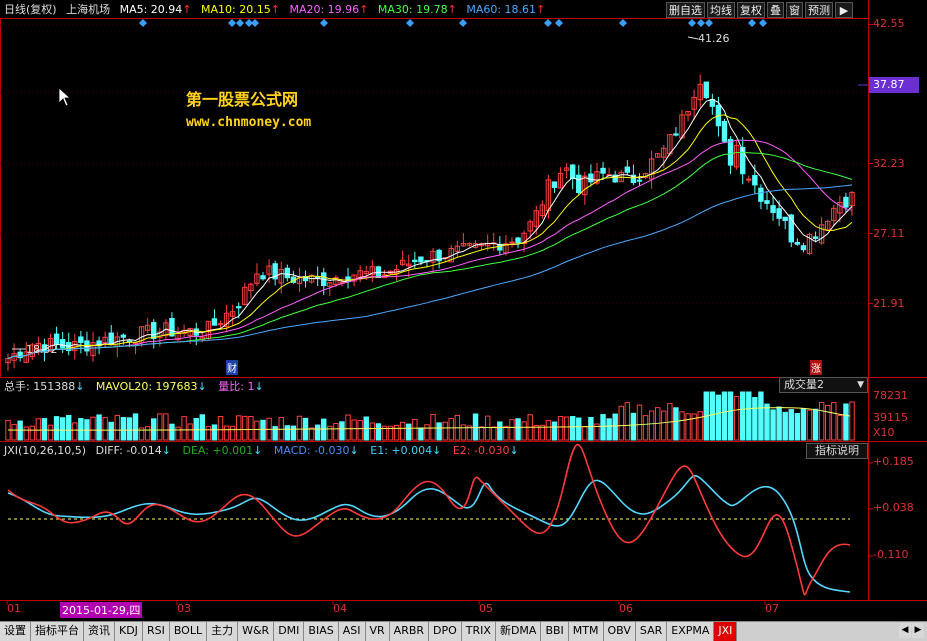  What do you see at coordinates (890, 417) in the screenshot?
I see `volume-tick: 39115` at bounding box center [890, 417].